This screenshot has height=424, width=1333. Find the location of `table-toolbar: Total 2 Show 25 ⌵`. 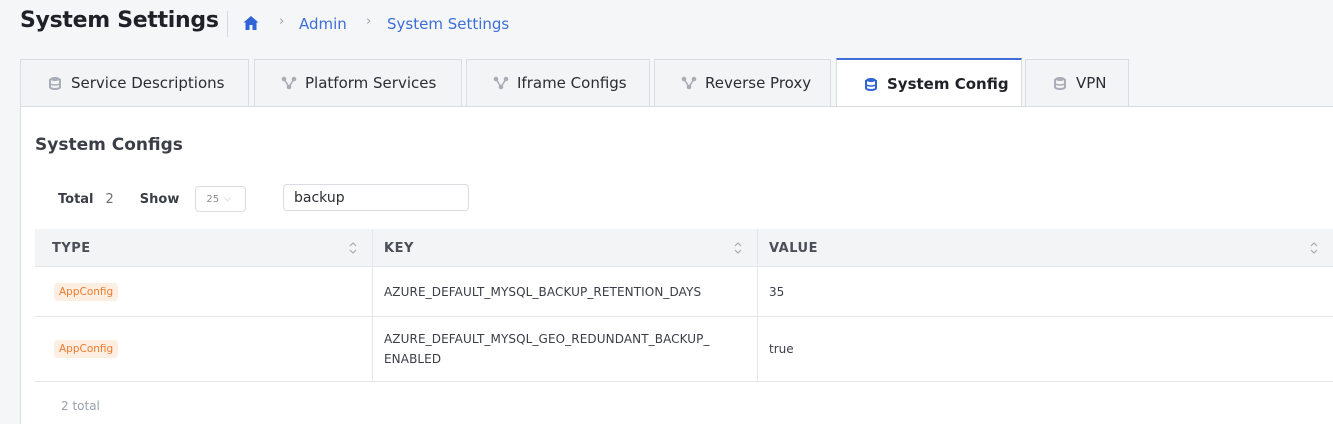

table-toolbar: Total 2 Show 25 ⌵ is located at coordinates (152, 199).